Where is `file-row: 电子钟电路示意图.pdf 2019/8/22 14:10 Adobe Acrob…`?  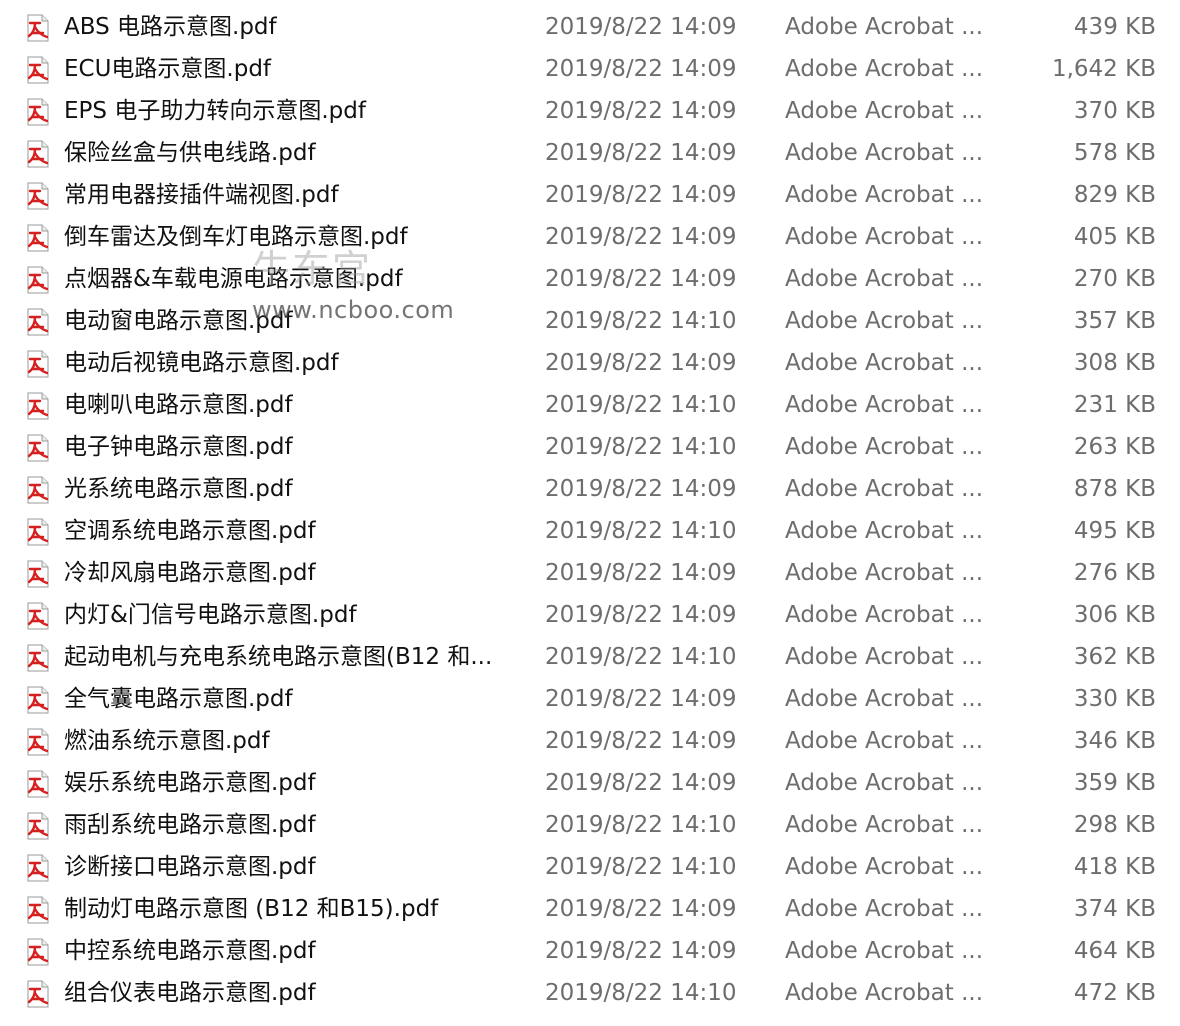
file-row: 电子钟电路示意图.pdf 2019/8/22 14:10 Adobe Acrob… is located at coordinates (590, 447).